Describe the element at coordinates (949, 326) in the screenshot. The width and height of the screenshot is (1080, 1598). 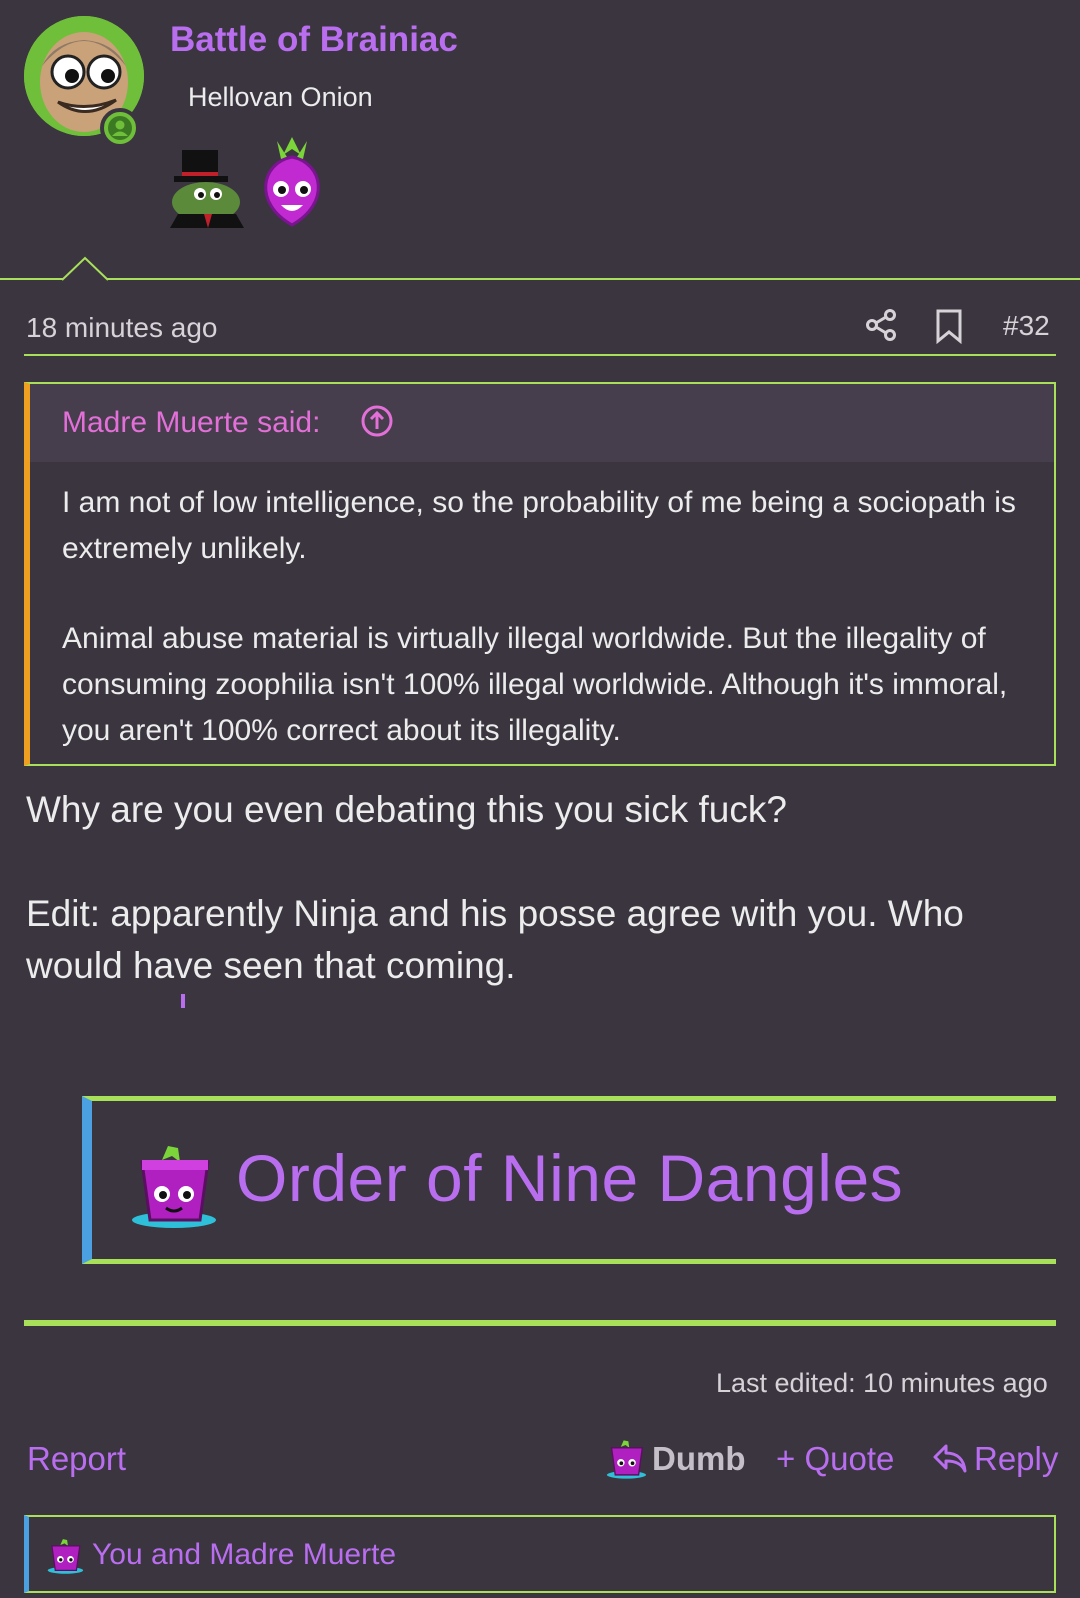
I see `bookmark-icon` at that location.